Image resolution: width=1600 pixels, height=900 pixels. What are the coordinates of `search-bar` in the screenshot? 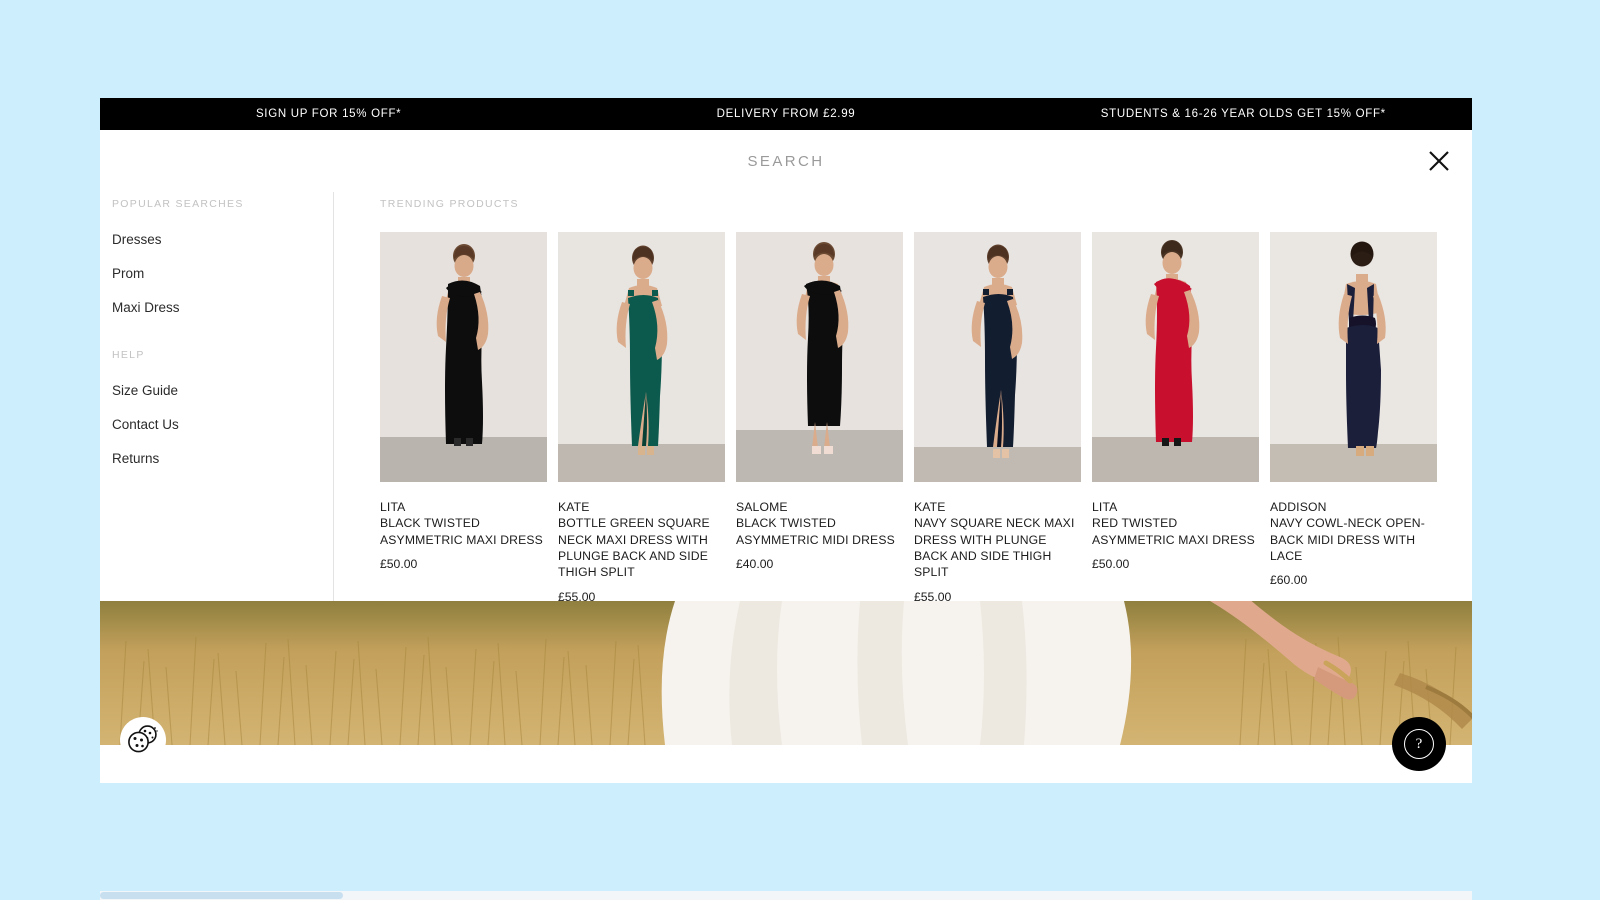 It's located at (786, 161).